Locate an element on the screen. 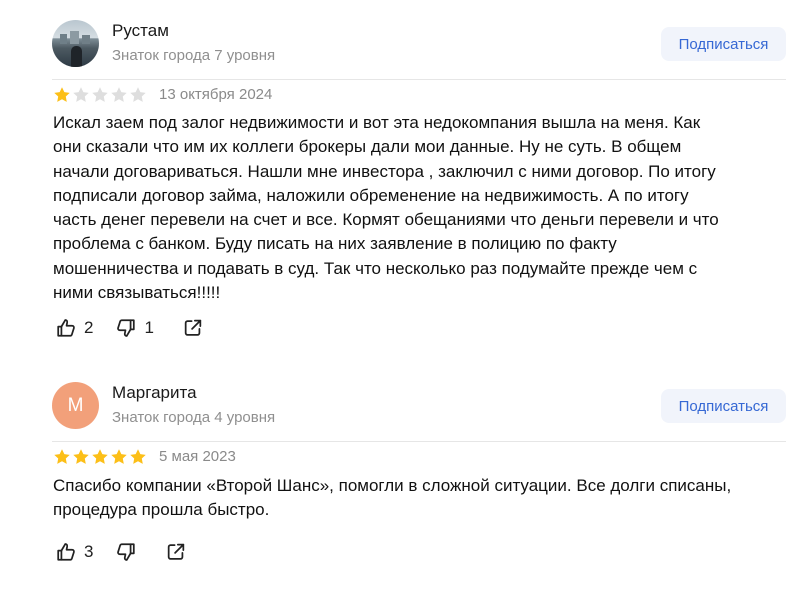 Image resolution: width=803 pixels, height=589 pixels. like-button: 3 is located at coordinates (74, 552).